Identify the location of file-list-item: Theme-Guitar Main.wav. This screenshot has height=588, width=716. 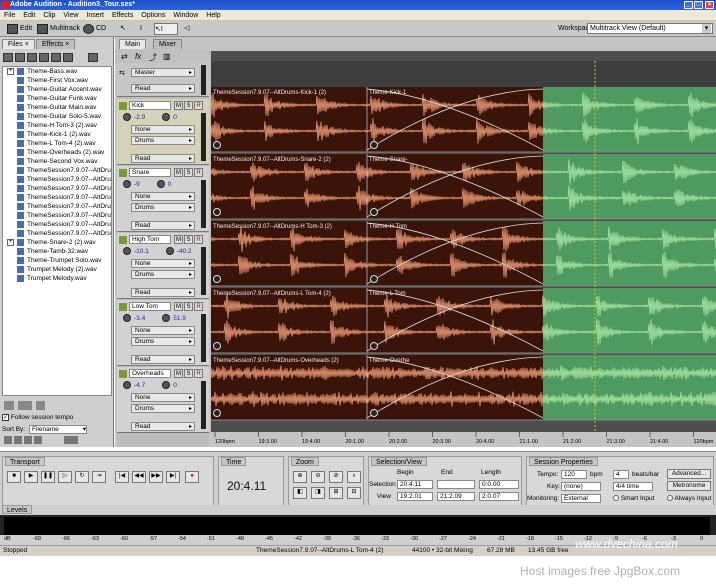
(57, 107).